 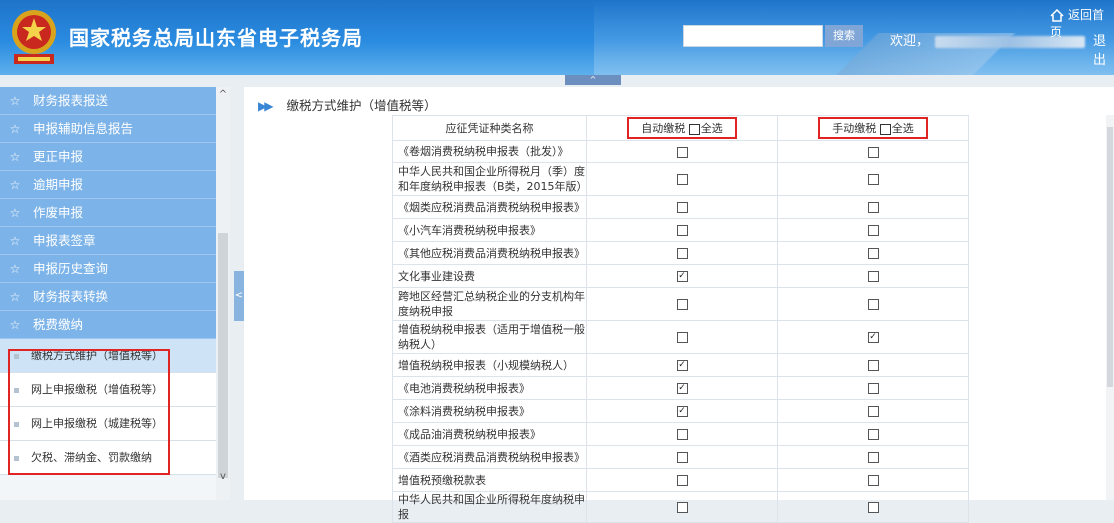 I want to click on row-name-cell: 中华人民共和国企业所得税年度纳税申报, so click(x=489, y=507).